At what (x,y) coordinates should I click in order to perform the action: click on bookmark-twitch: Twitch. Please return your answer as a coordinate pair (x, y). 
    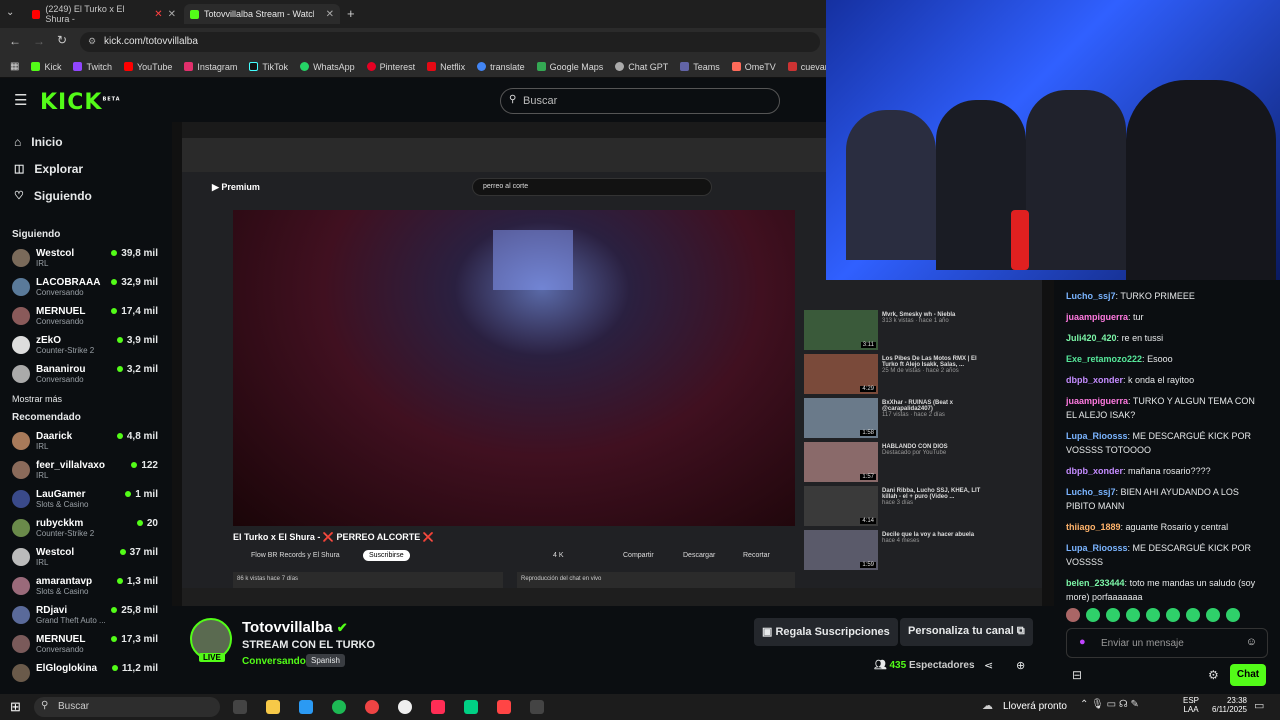
    Looking at the image, I should click on (92, 67).